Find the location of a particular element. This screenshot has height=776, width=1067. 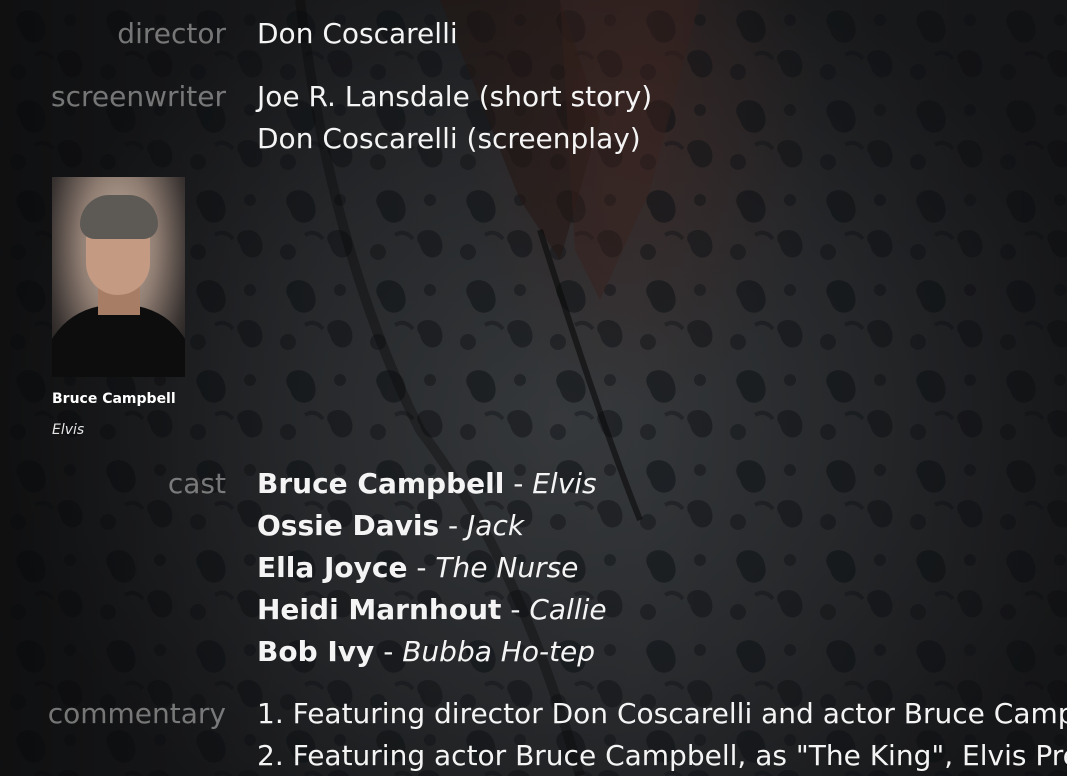

cast-member-name: Heidi Marnhout is located at coordinates (379, 609).